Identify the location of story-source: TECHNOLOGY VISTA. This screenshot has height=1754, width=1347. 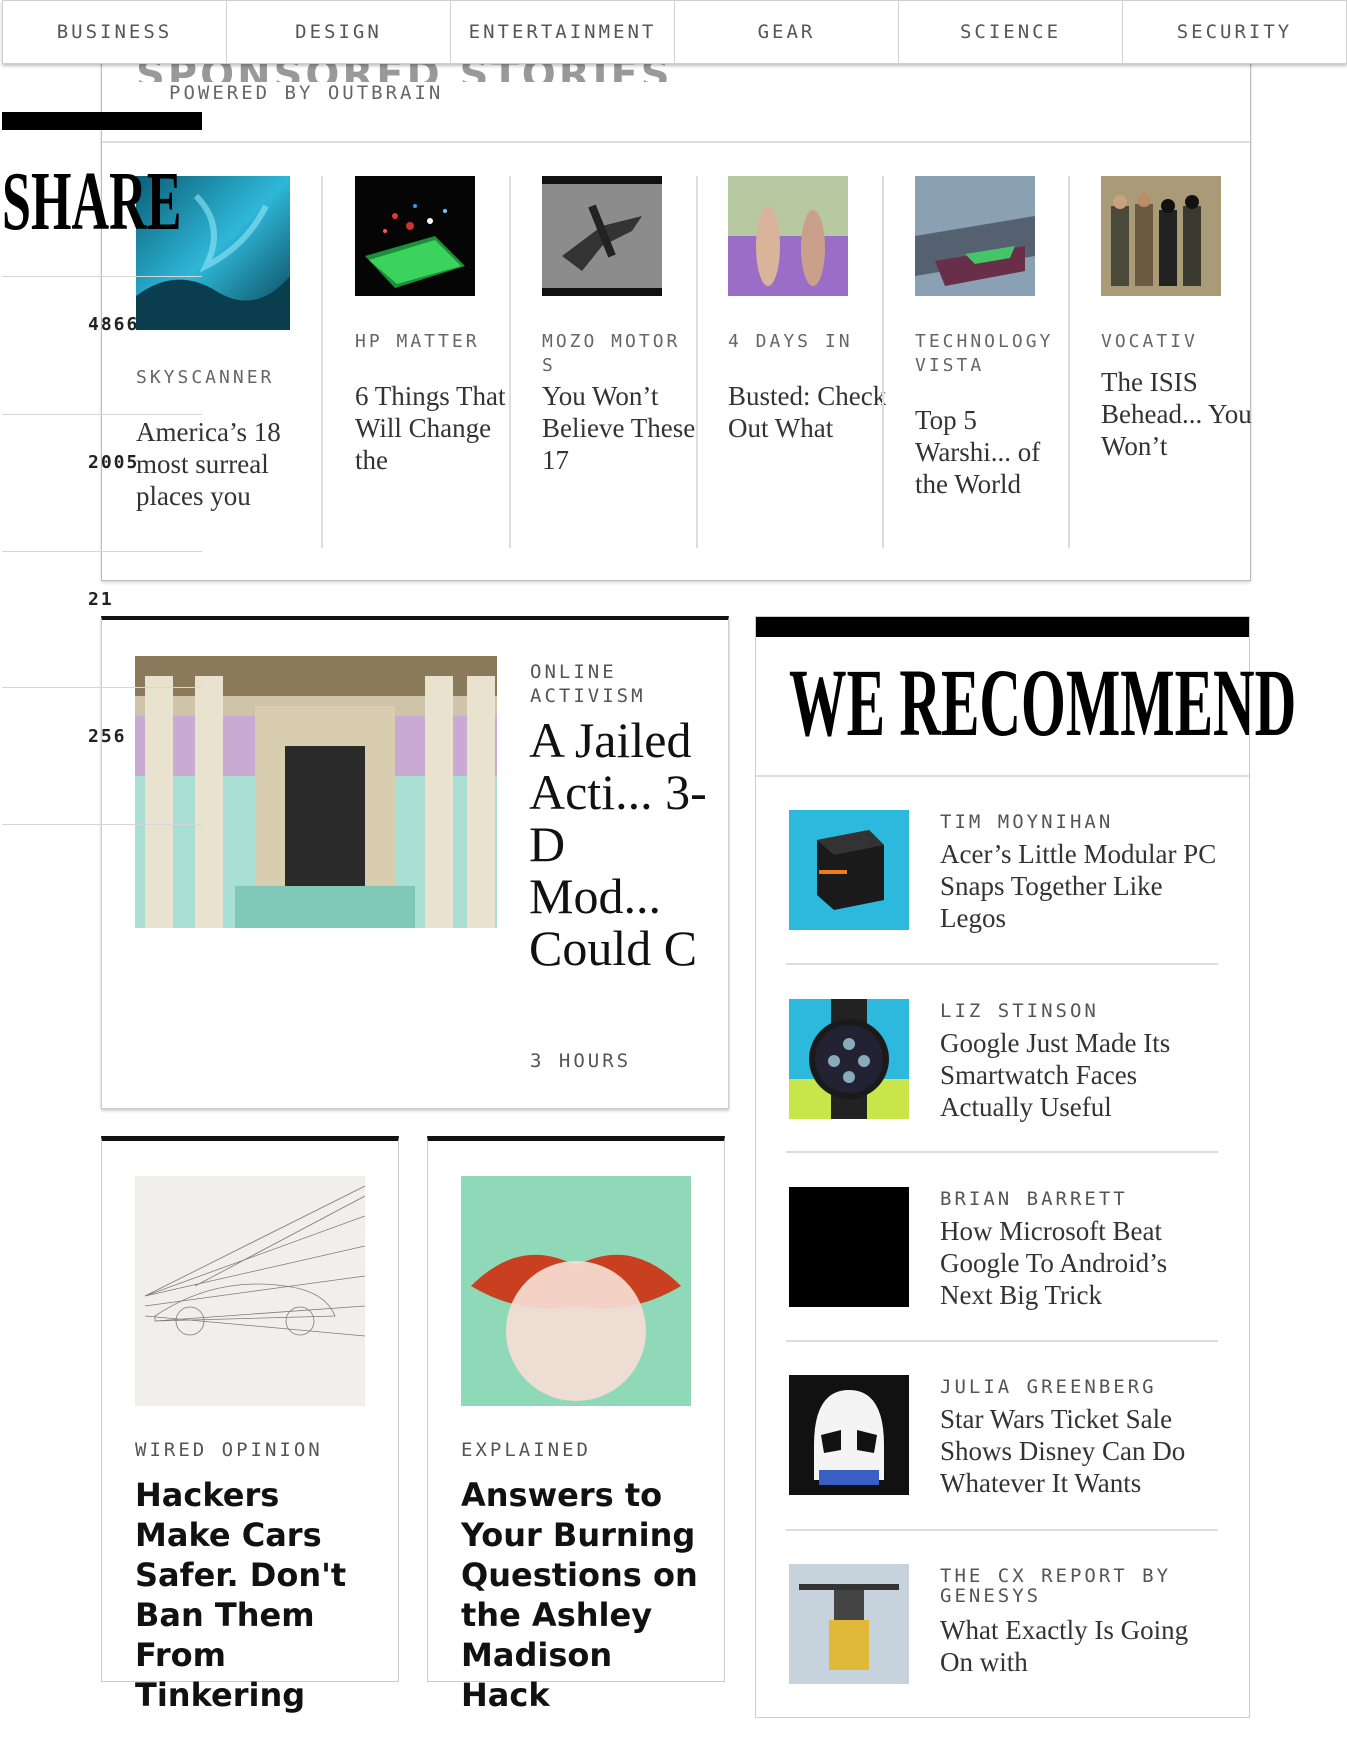
(984, 353).